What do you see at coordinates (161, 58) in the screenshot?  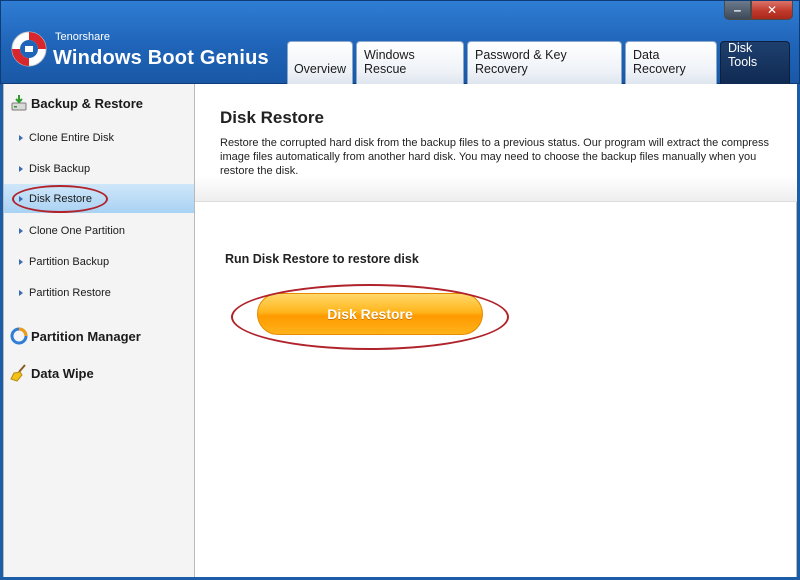 I see `brand-product-name: Windows Boot Genius` at bounding box center [161, 58].